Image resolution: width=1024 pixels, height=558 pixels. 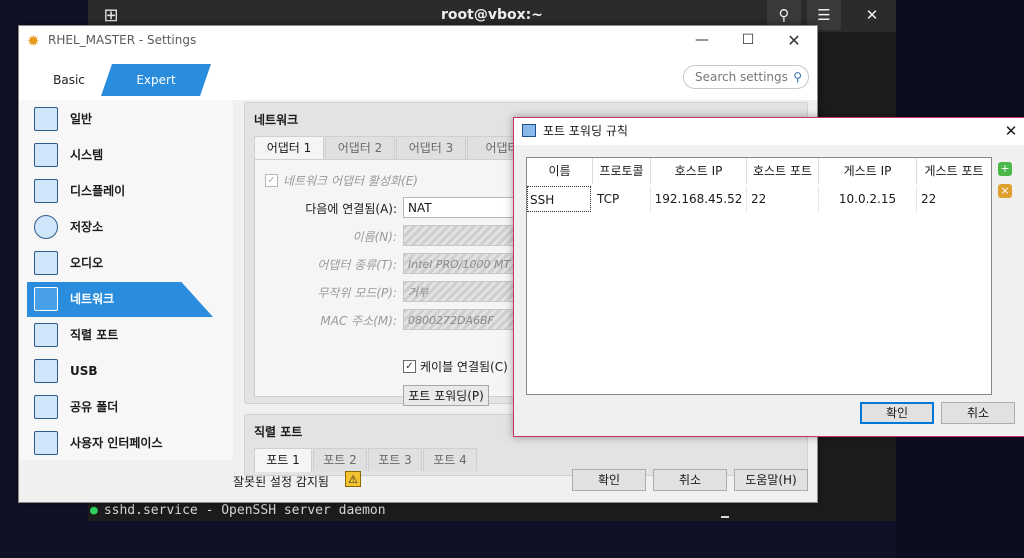 What do you see at coordinates (1005, 169) in the screenshot?
I see `add-rule-icon: +` at bounding box center [1005, 169].